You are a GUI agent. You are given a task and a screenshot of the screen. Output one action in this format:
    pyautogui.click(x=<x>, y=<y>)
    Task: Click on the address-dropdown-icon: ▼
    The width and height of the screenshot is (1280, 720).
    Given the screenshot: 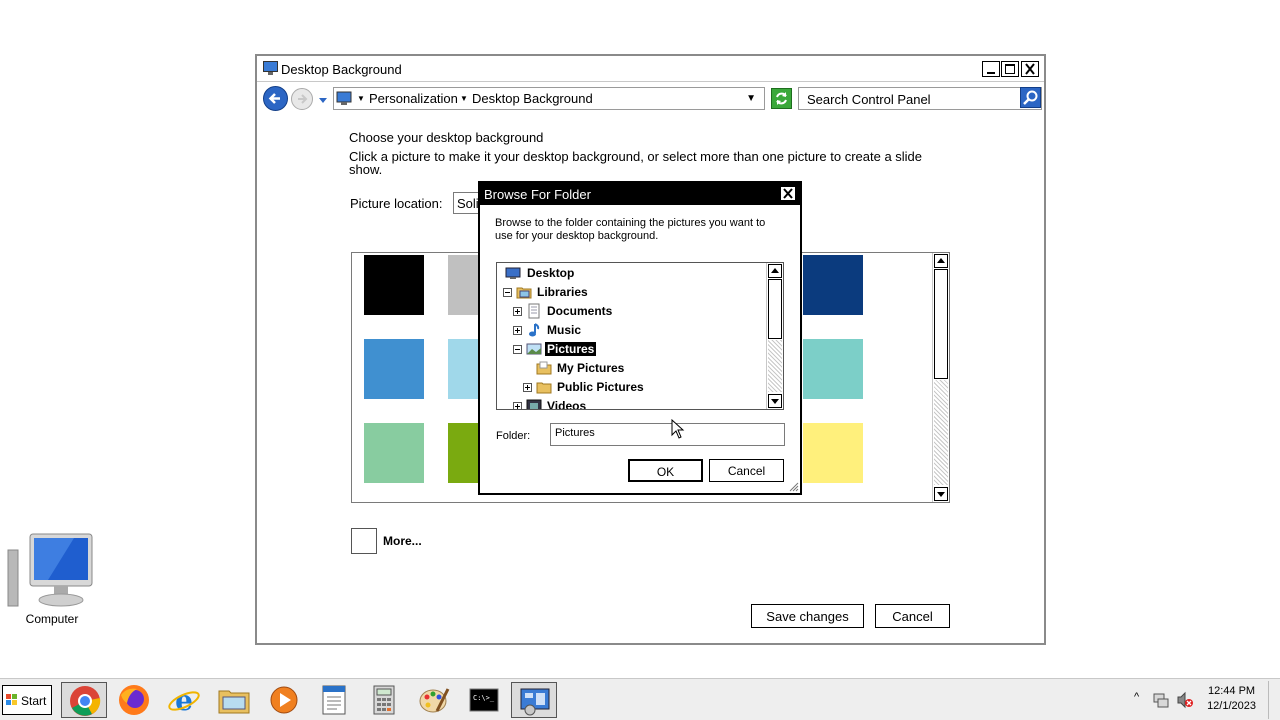 What is the action you would take?
    pyautogui.click(x=751, y=98)
    